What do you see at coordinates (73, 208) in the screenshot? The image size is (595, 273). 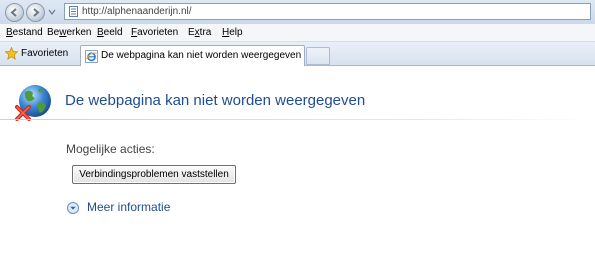 I see `expand-circle-icon` at bounding box center [73, 208].